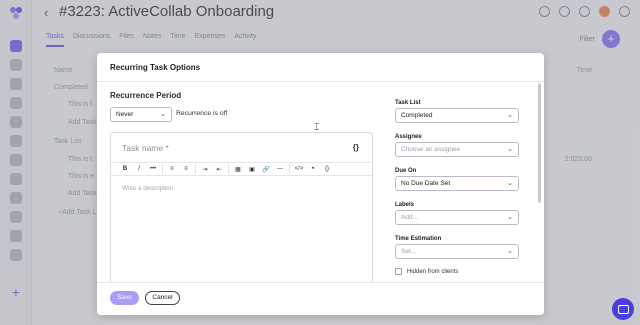 The image size is (640, 325). What do you see at coordinates (539, 143) in the screenshot?
I see `modal-scrollbar` at bounding box center [539, 143].